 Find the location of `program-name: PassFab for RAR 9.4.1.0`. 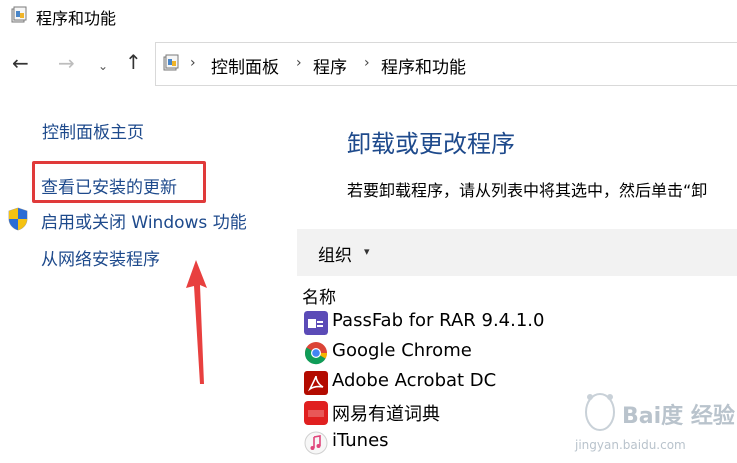

program-name: PassFab for RAR 9.4.1.0 is located at coordinates (438, 320).